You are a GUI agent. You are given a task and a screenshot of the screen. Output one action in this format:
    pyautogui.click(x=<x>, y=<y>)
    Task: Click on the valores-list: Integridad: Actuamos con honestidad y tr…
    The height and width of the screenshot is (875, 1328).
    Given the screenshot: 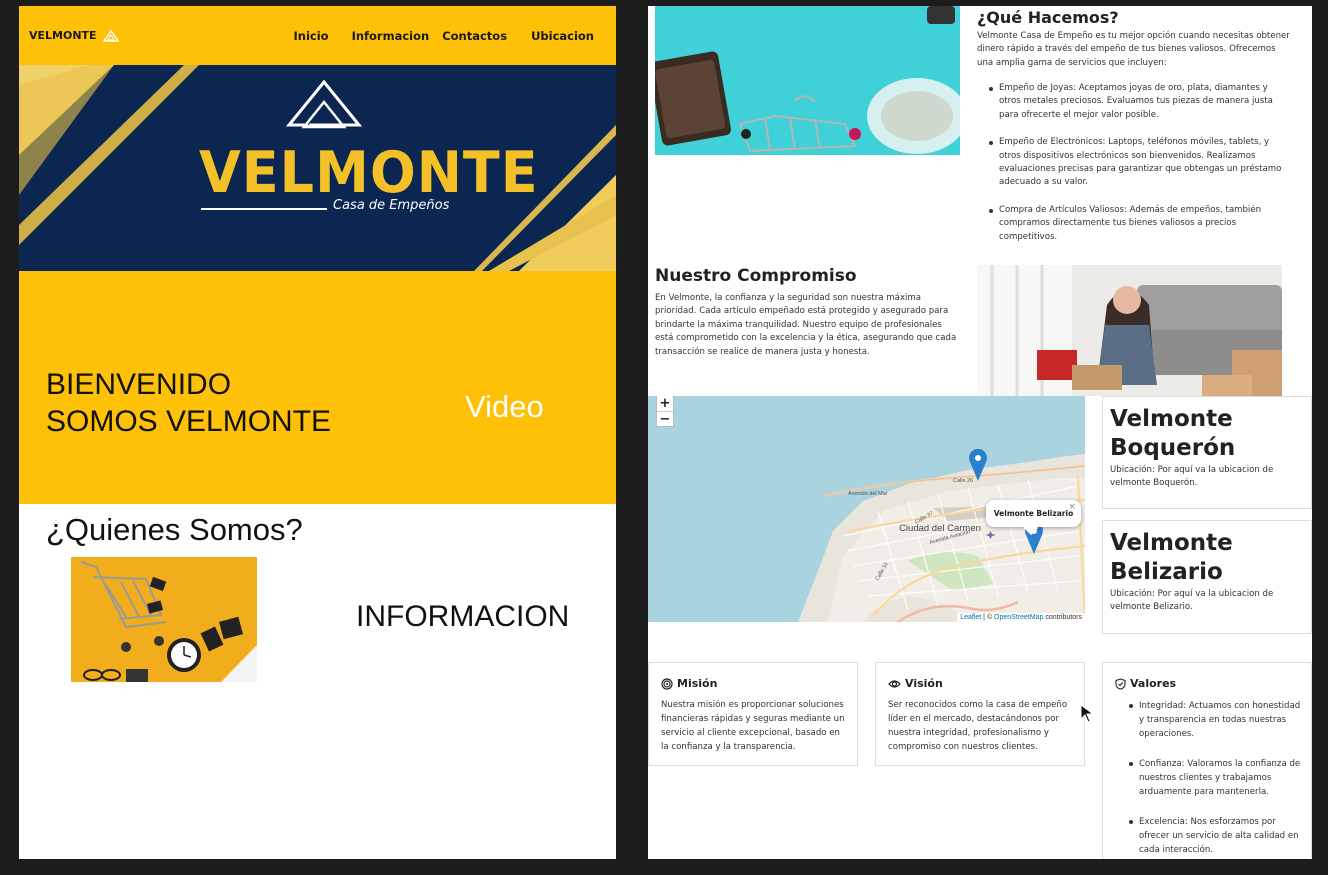 What is the action you would take?
    pyautogui.click(x=1215, y=779)
    